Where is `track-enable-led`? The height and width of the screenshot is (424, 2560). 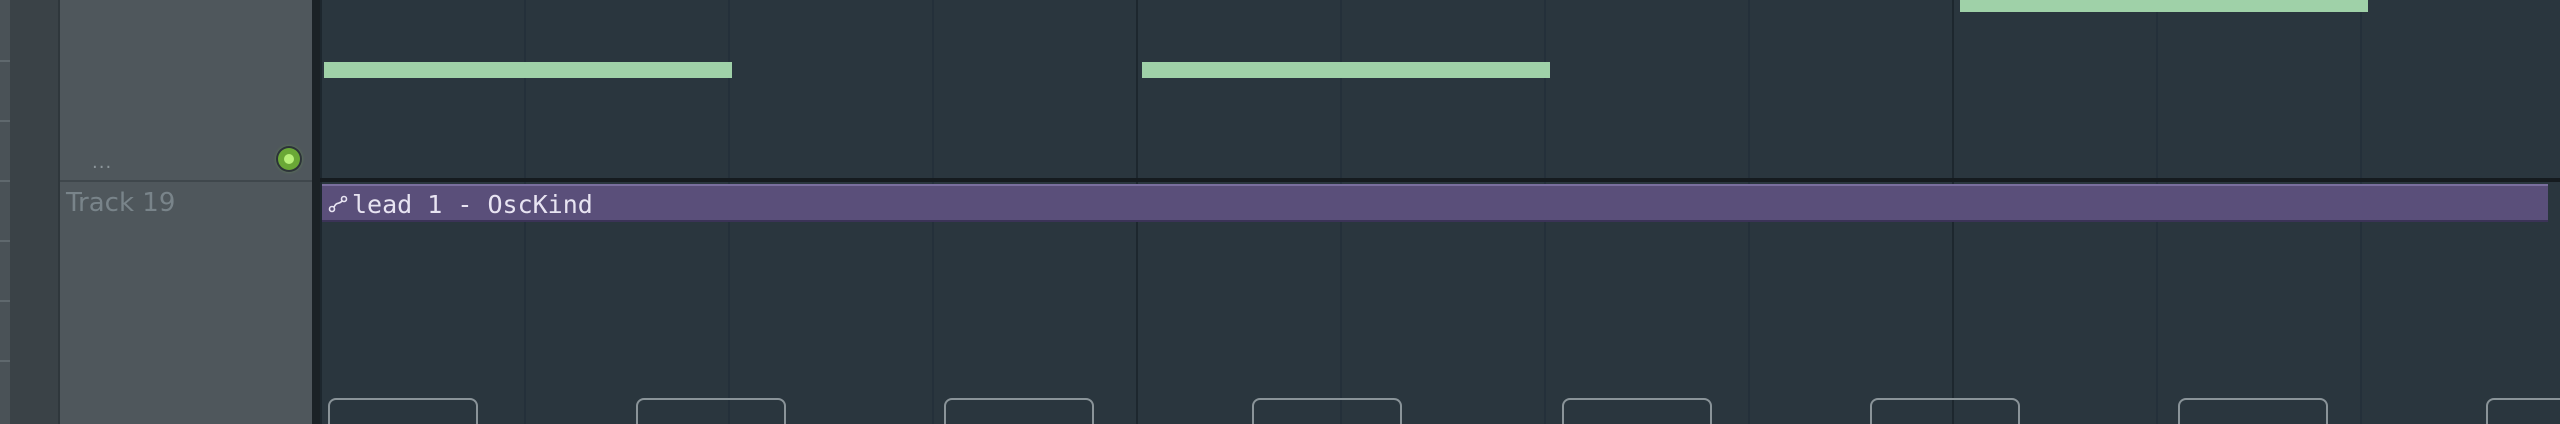
track-enable-led is located at coordinates (289, 159).